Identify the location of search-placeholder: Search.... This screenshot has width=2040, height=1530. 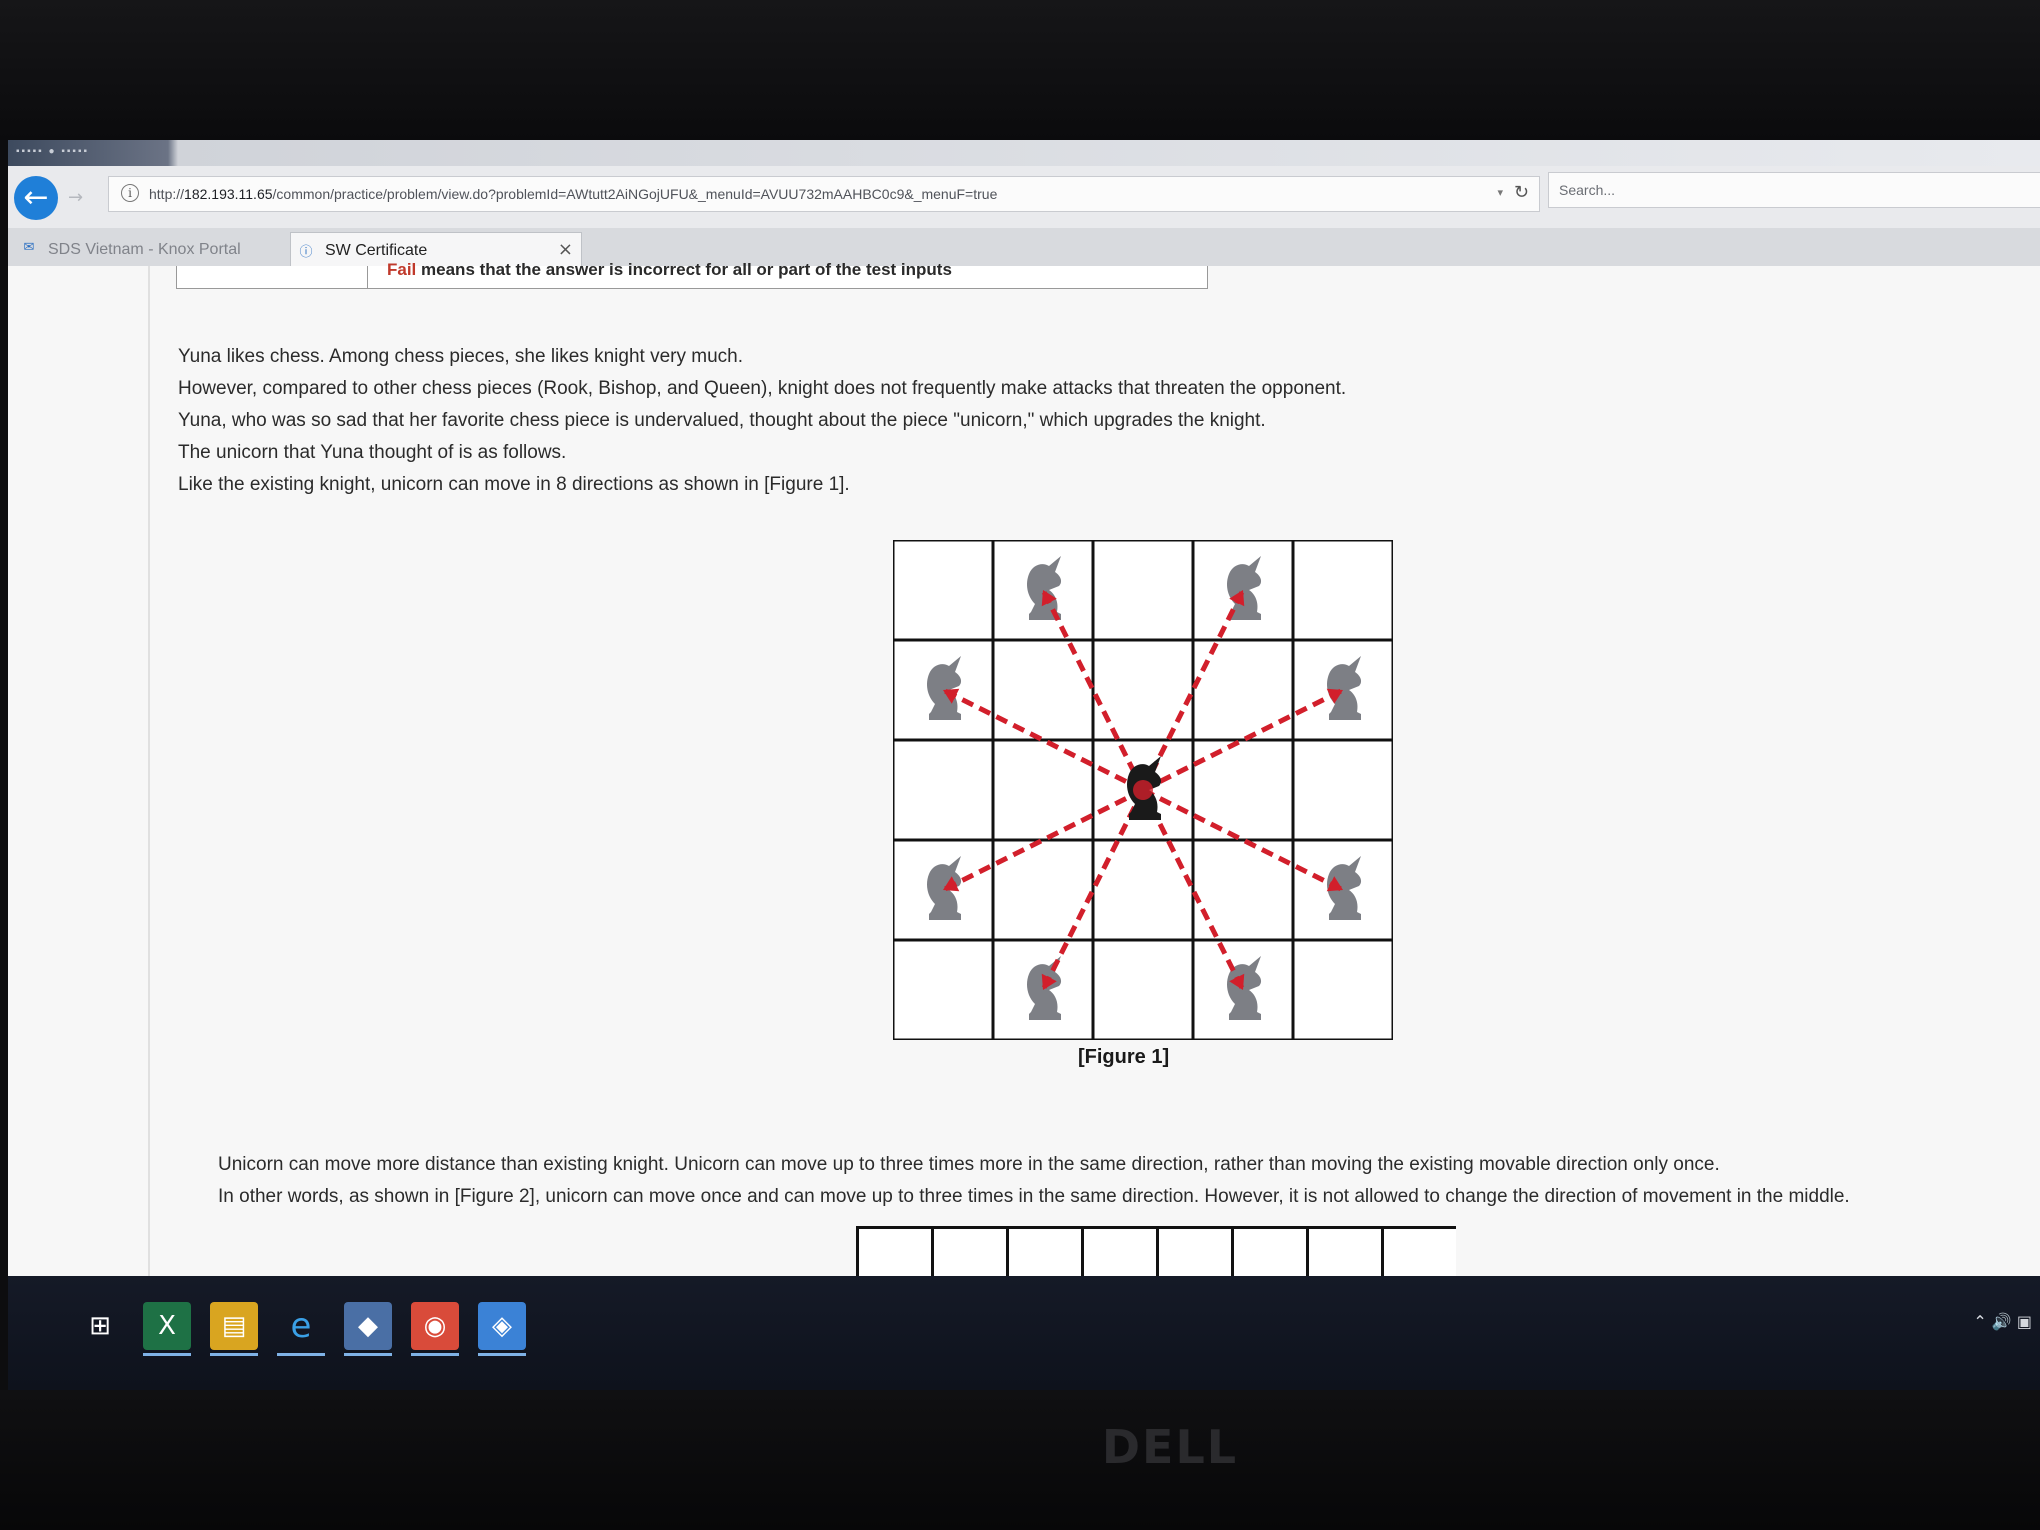
(1587, 190).